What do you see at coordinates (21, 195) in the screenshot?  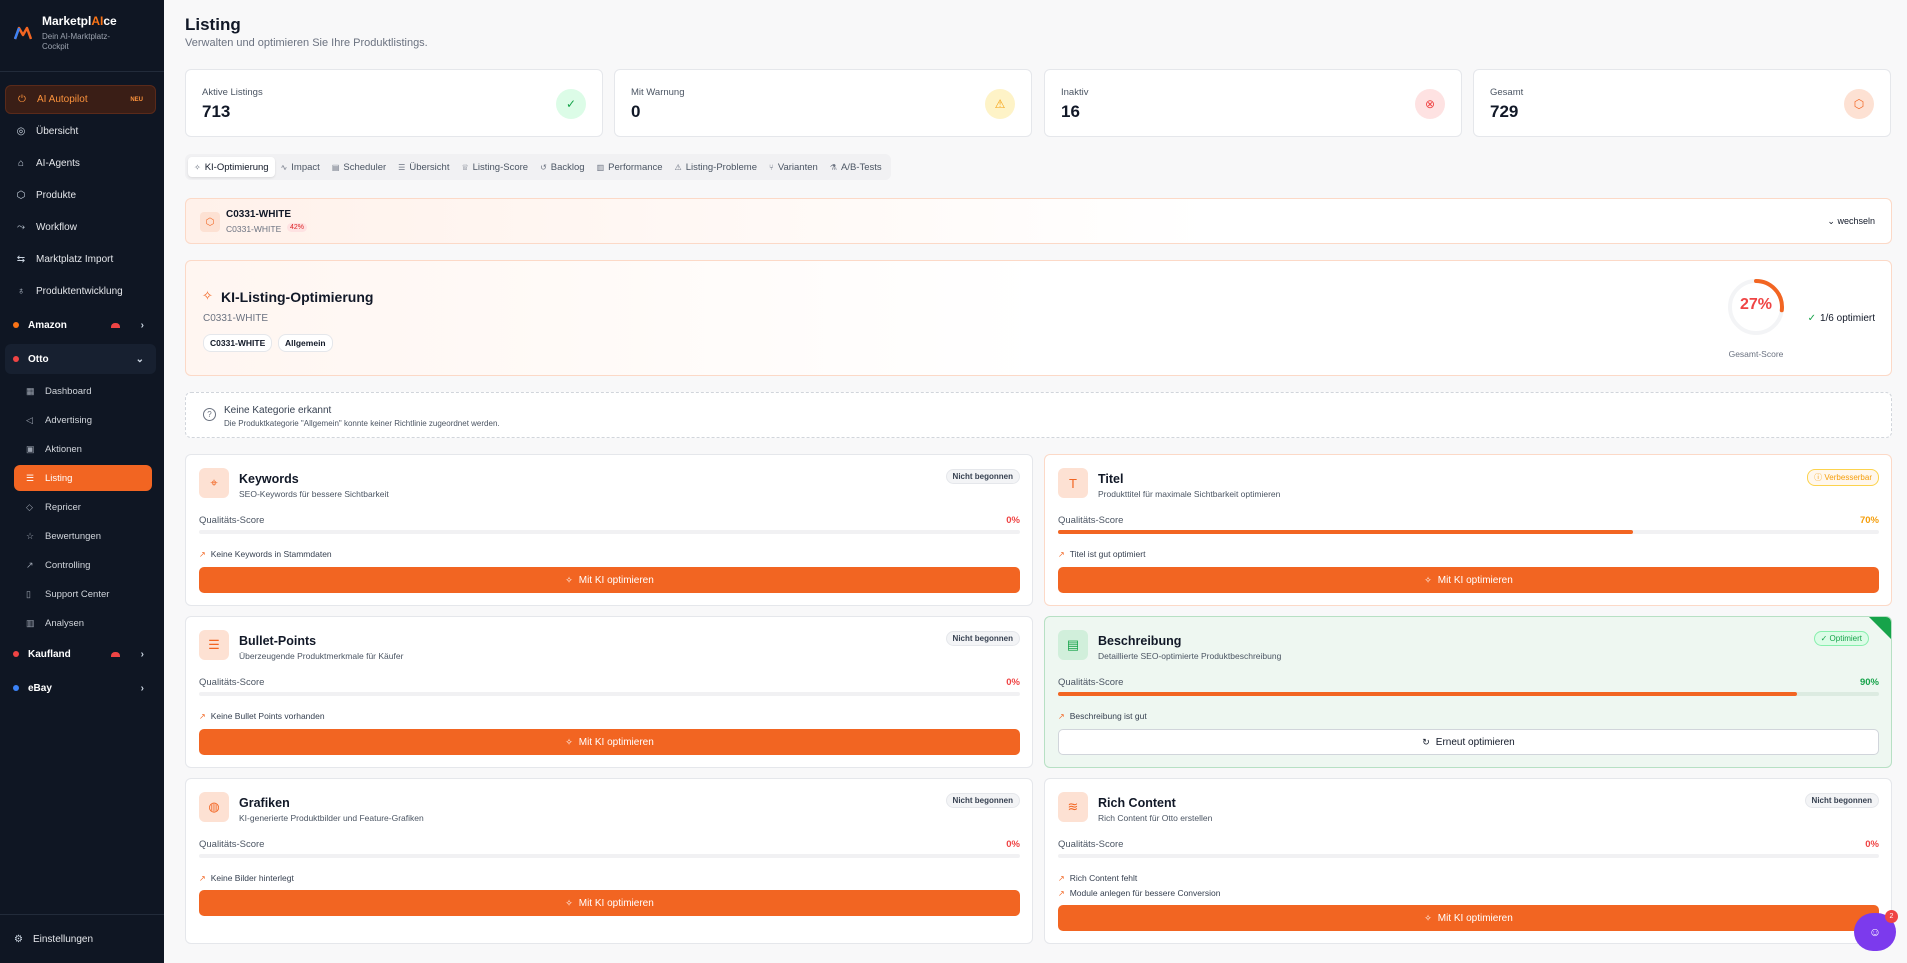 I see `box-icon: ⬡` at bounding box center [21, 195].